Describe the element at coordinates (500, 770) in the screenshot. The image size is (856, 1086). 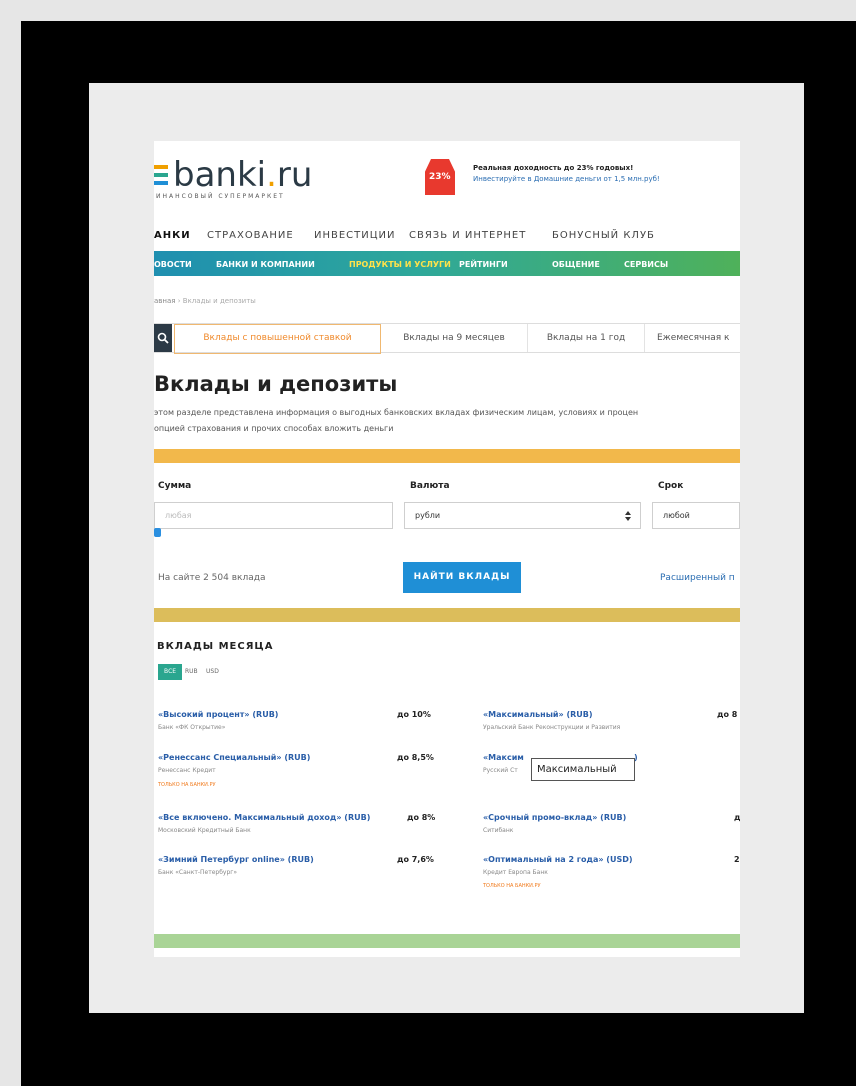
I see `deposit-right-2-bank: Русский Ст` at that location.